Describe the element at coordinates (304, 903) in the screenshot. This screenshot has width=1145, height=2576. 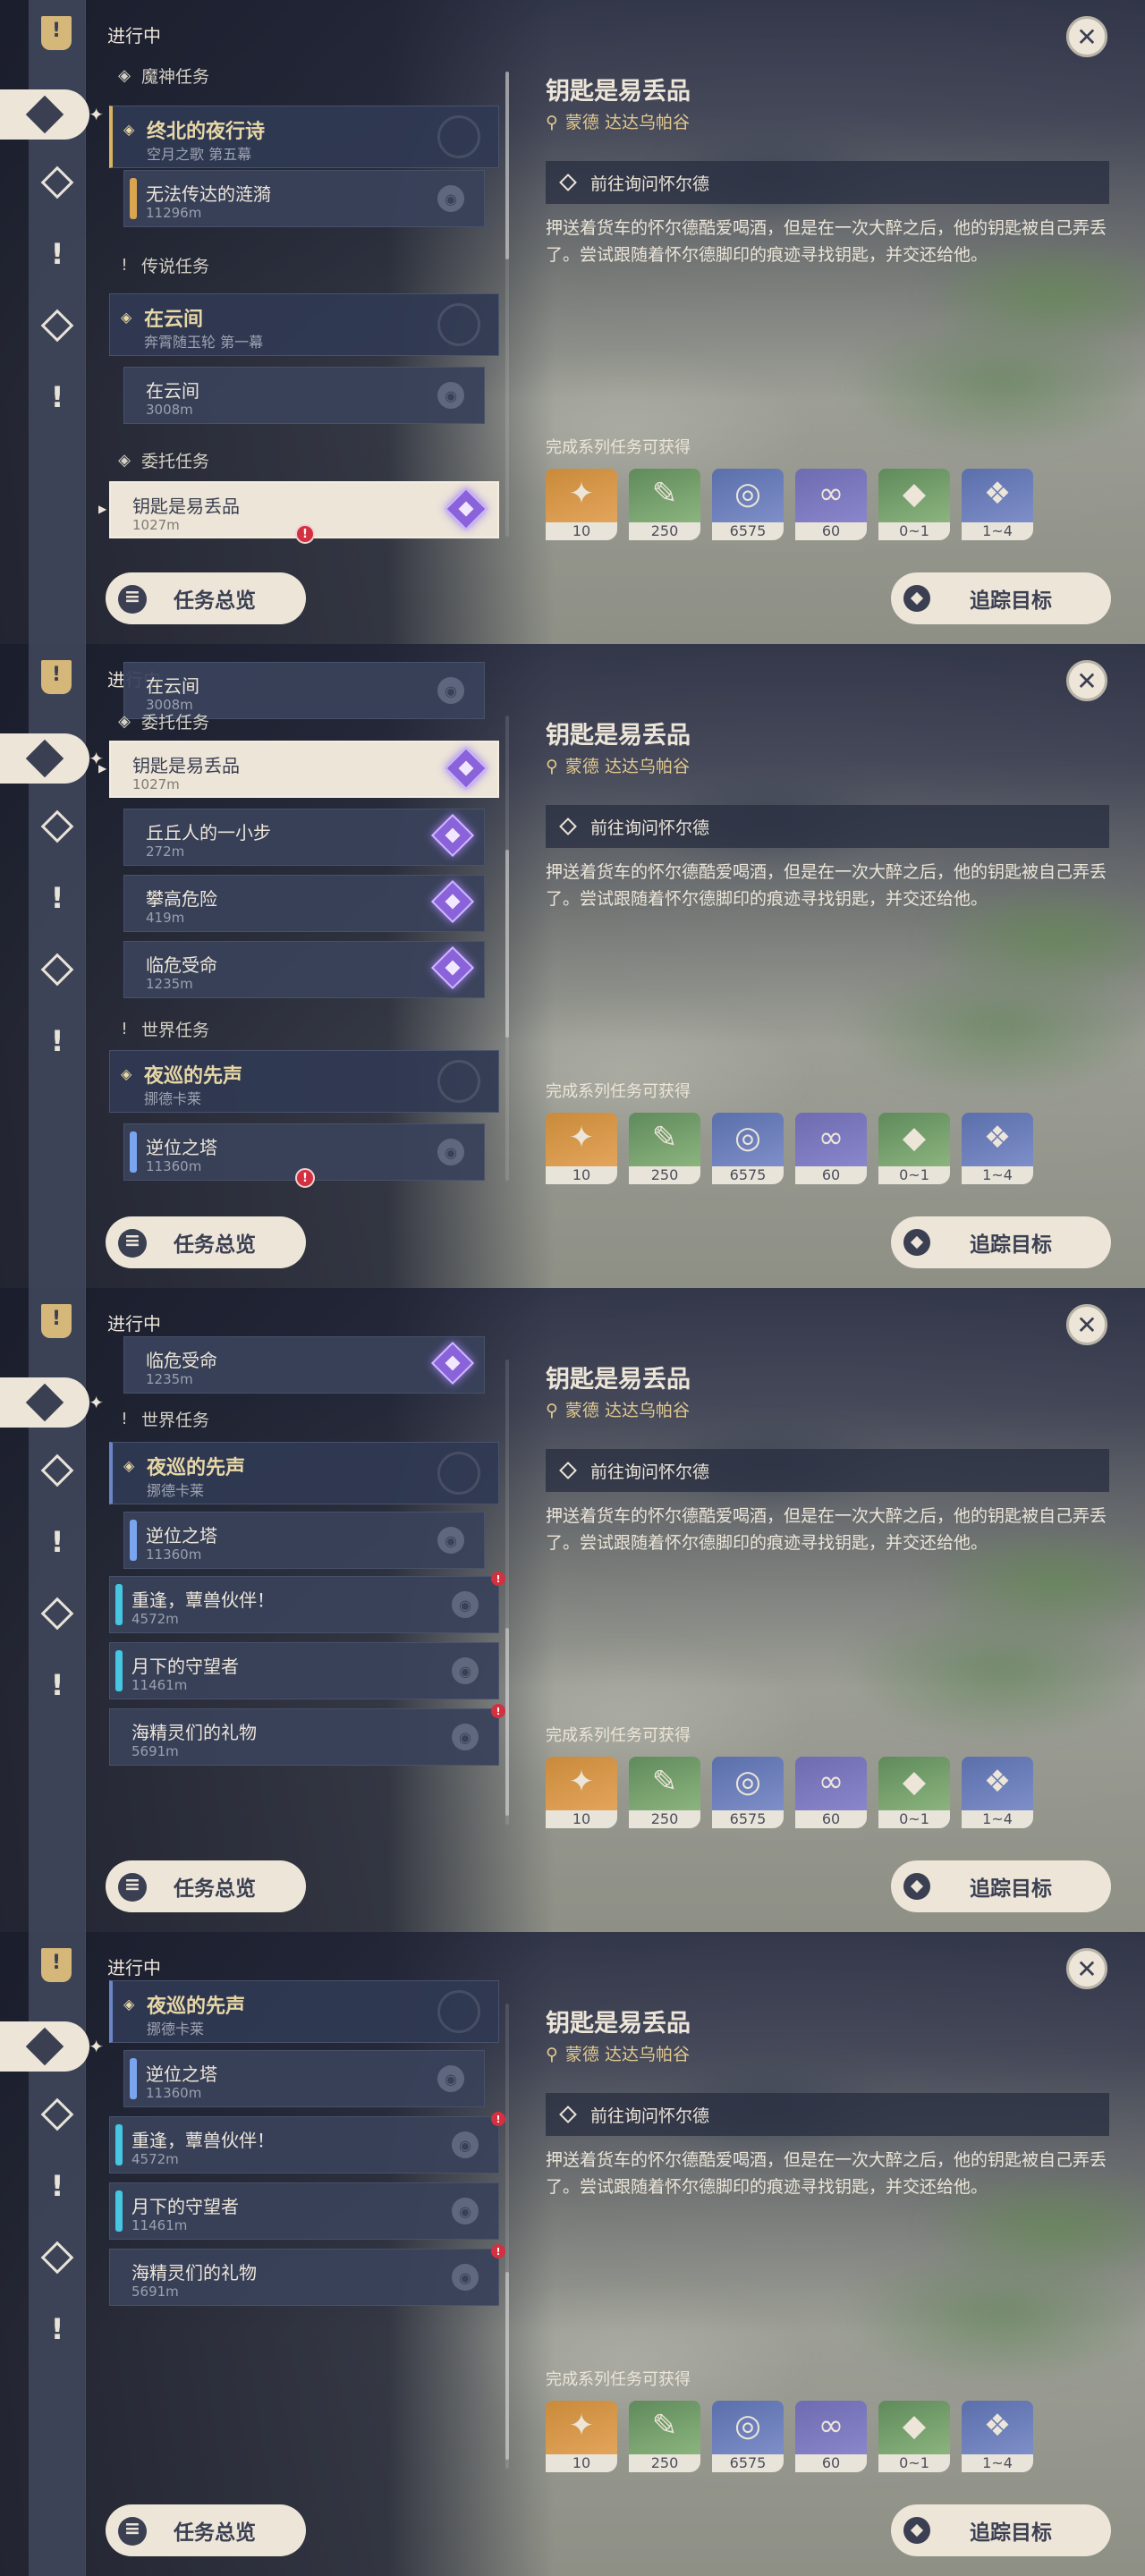
I see `quest-item: 攀高危险 419m` at that location.